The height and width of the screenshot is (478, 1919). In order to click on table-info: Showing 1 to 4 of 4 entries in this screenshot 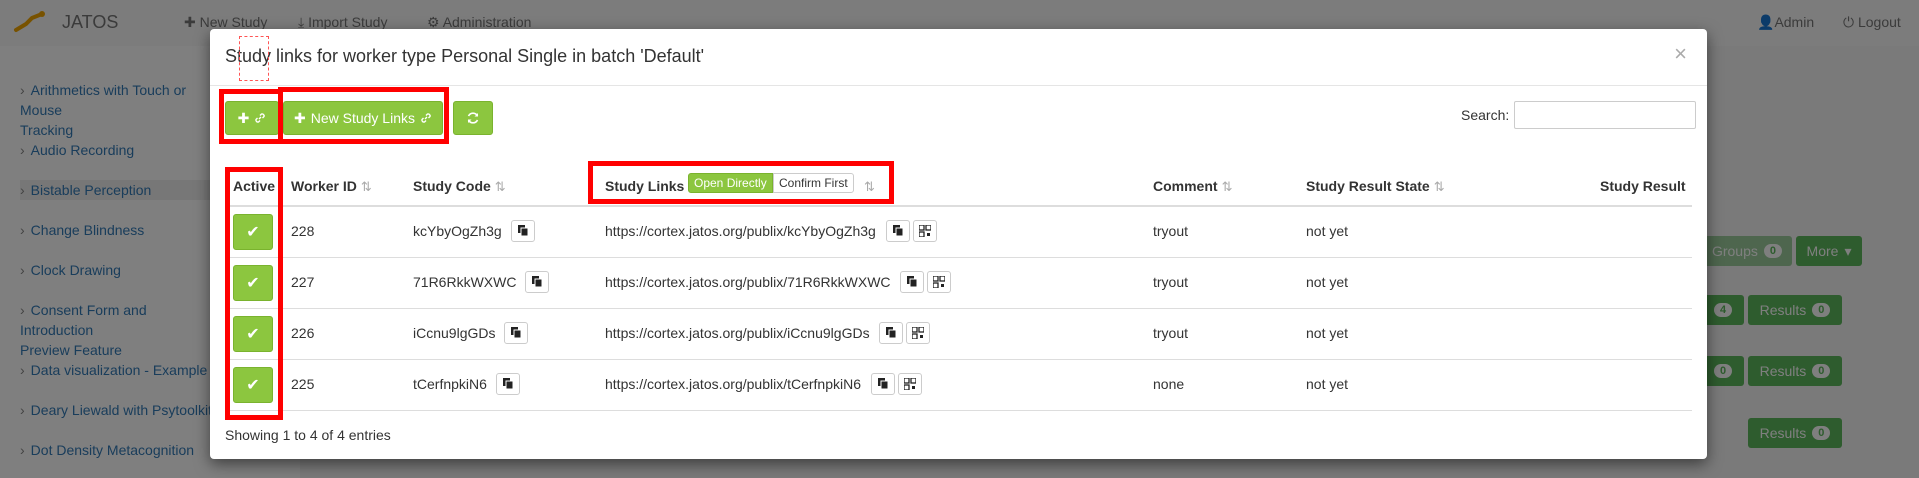, I will do `click(308, 435)`.